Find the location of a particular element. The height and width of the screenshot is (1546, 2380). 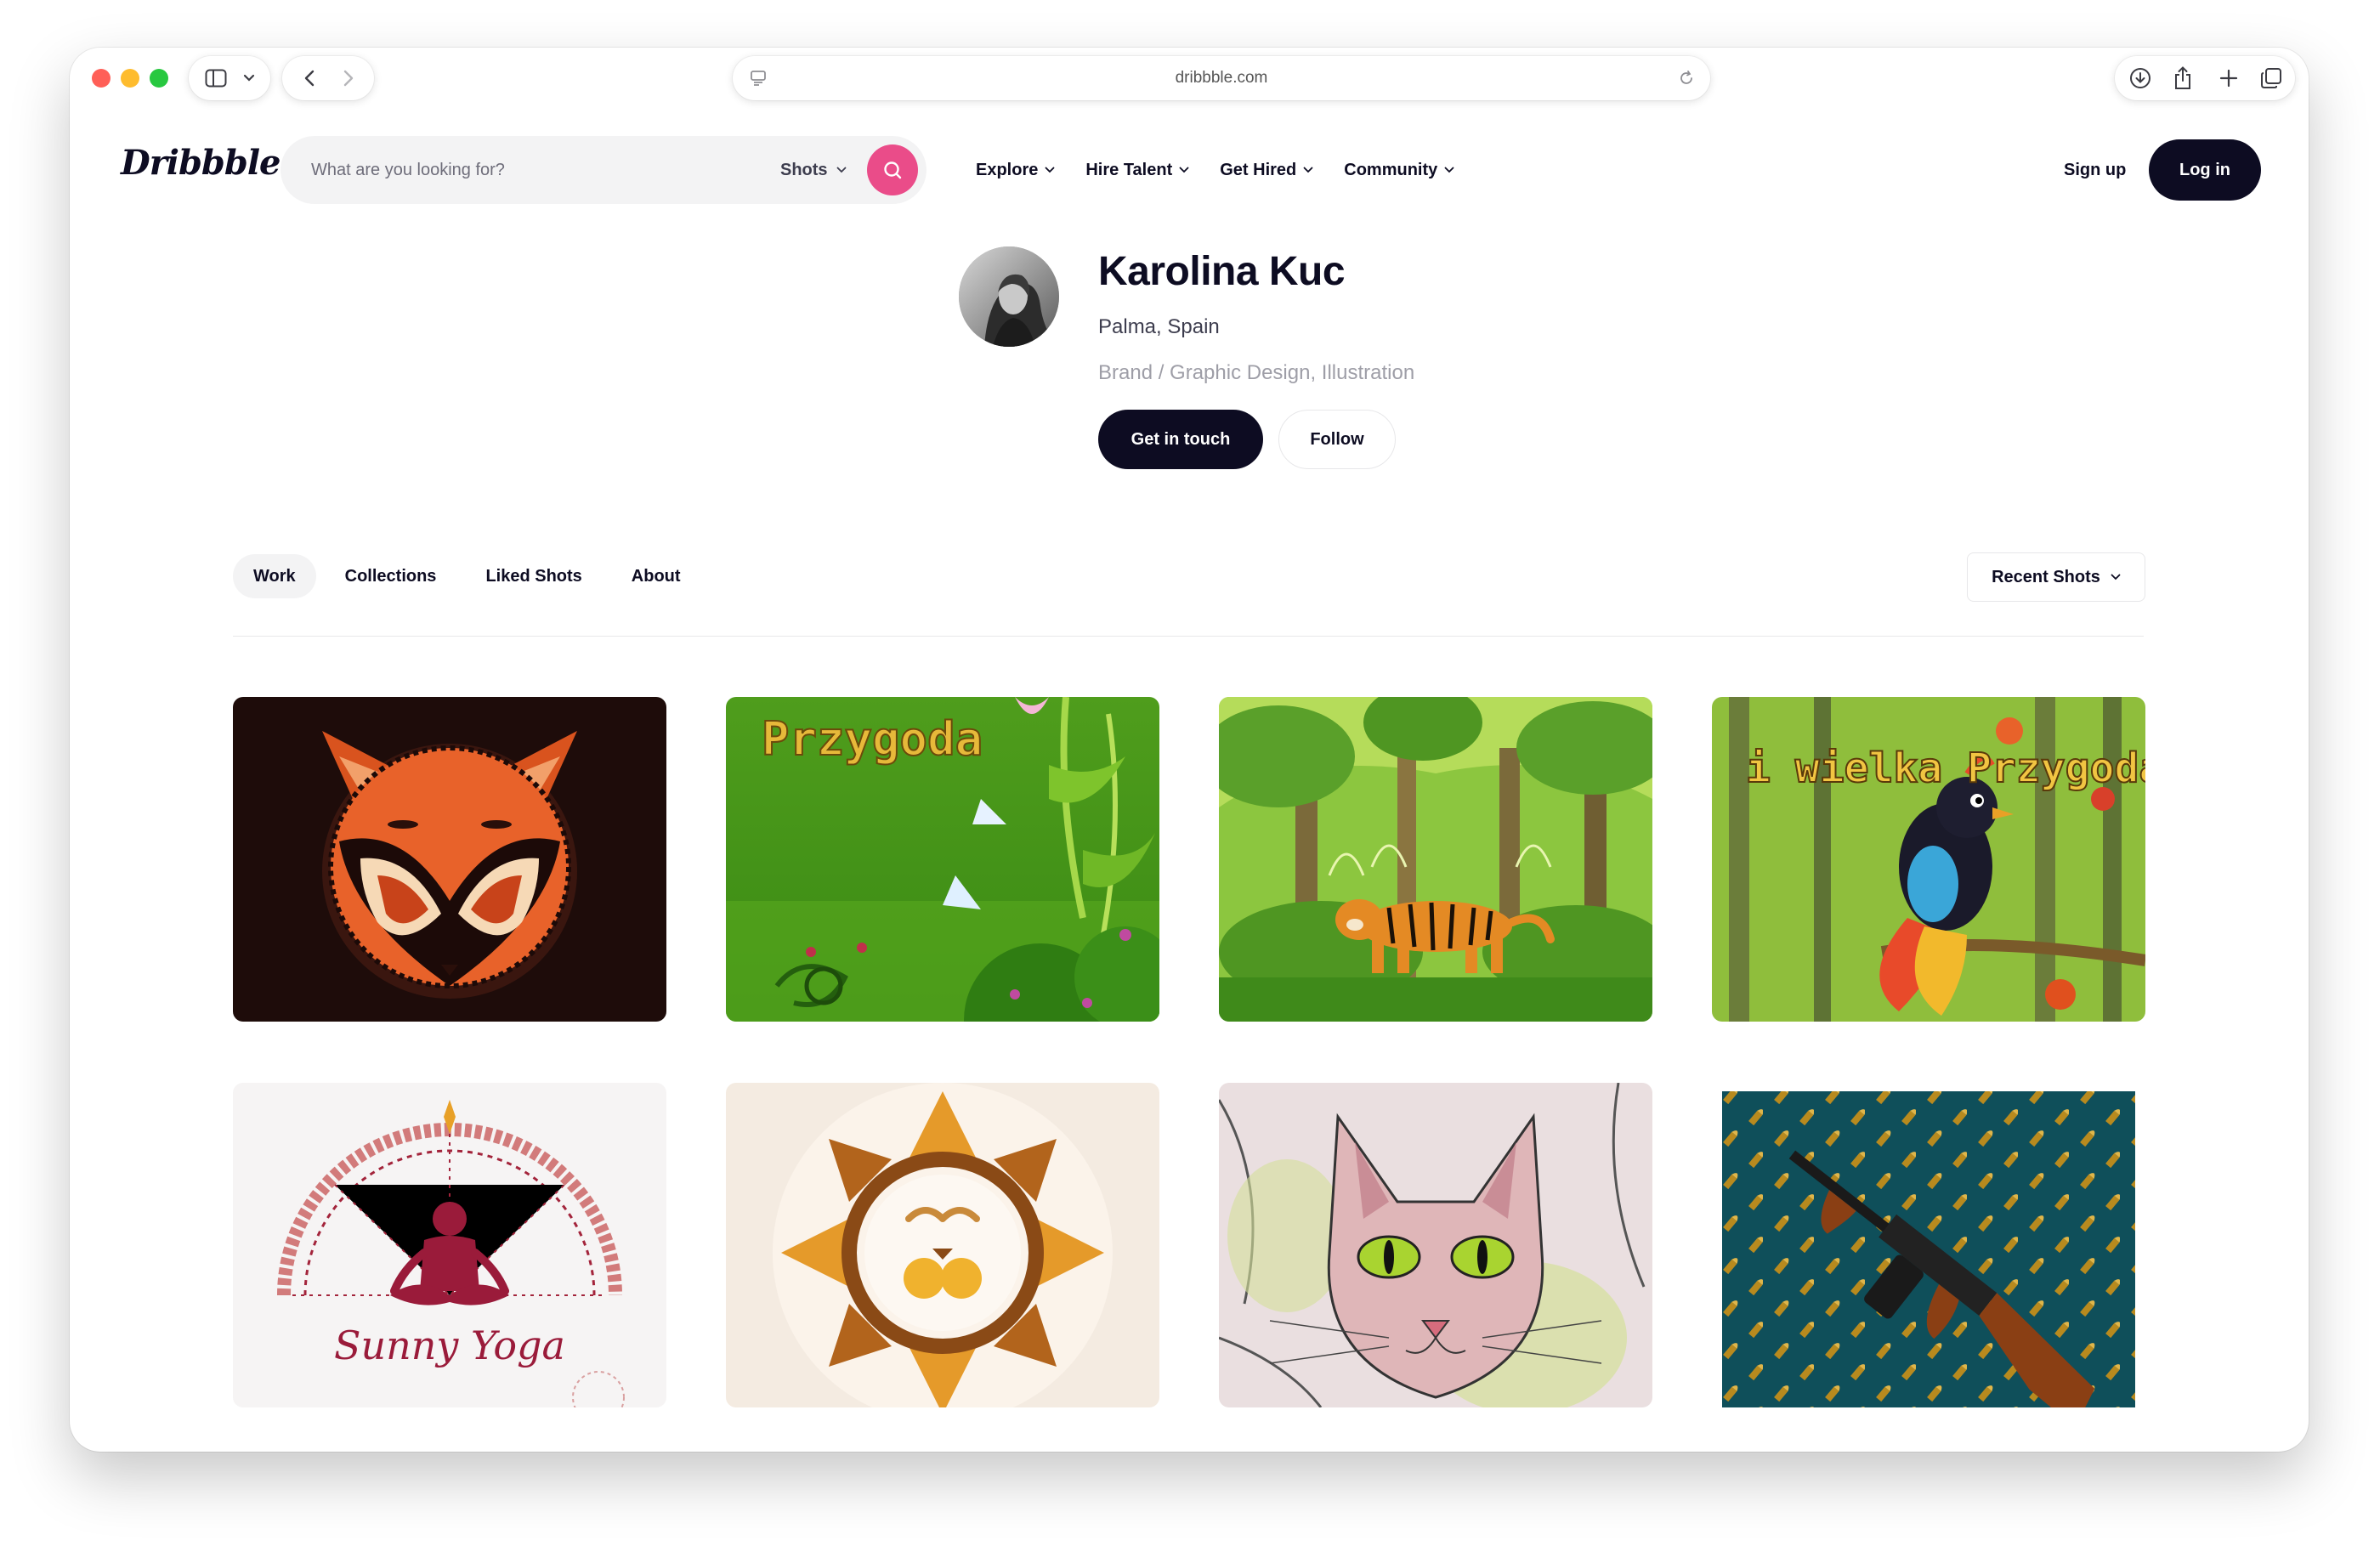

avatar is located at coordinates (1009, 296).